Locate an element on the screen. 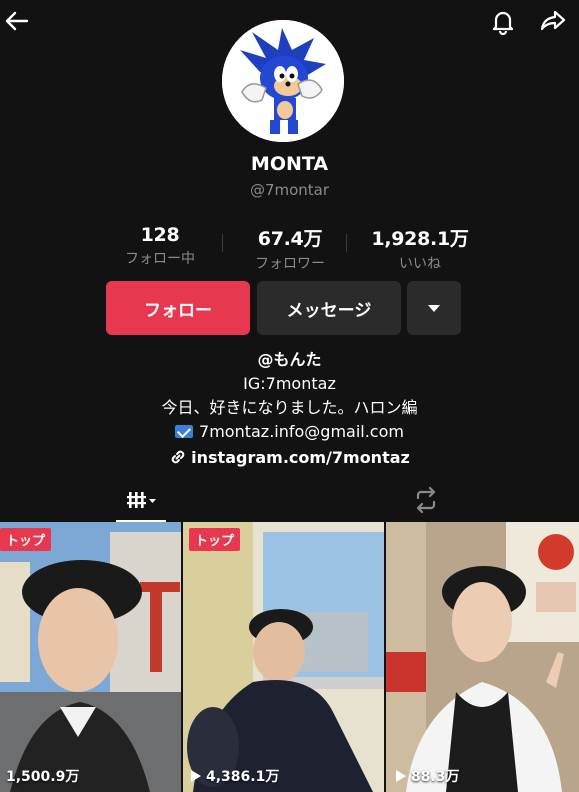 The width and height of the screenshot is (579, 792). message-button: メッセージ is located at coordinates (329, 308).